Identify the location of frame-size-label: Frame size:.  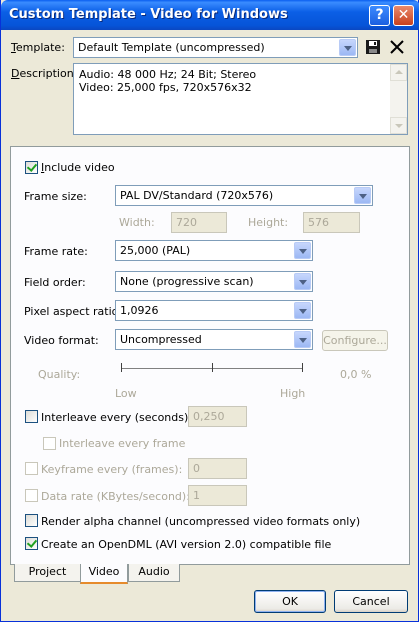
(55, 196).